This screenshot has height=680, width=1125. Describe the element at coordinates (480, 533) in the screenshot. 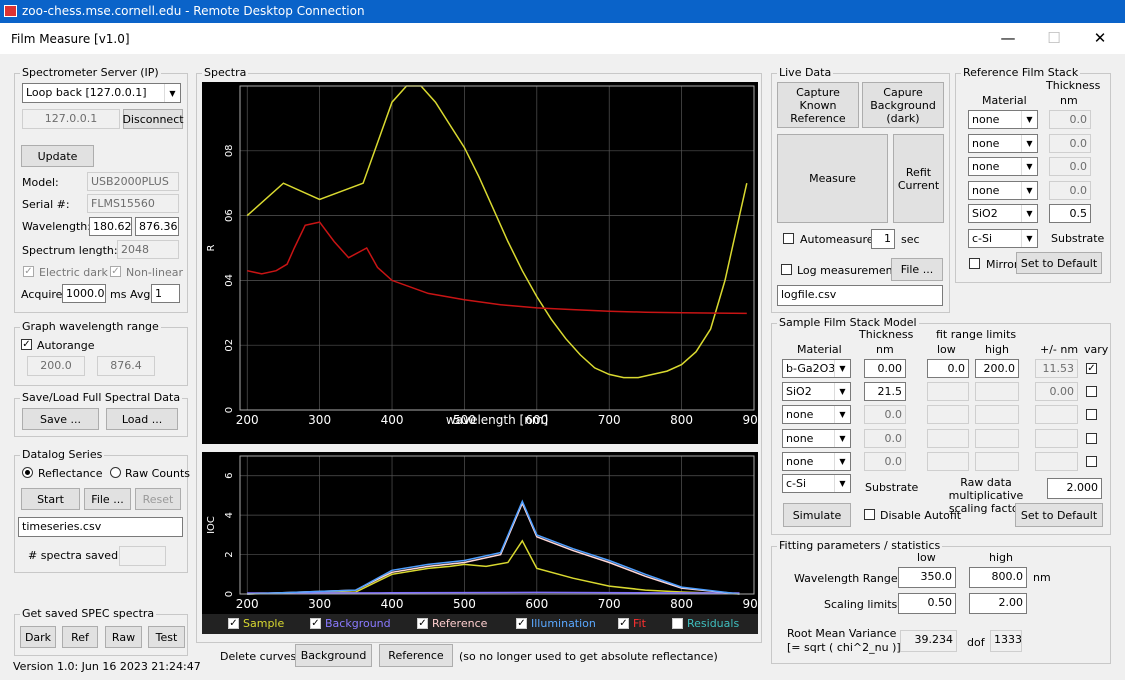

I see `intensity-chart: 200 300 400 500 600 700 800 900 0 2 4 6 IOC` at that location.